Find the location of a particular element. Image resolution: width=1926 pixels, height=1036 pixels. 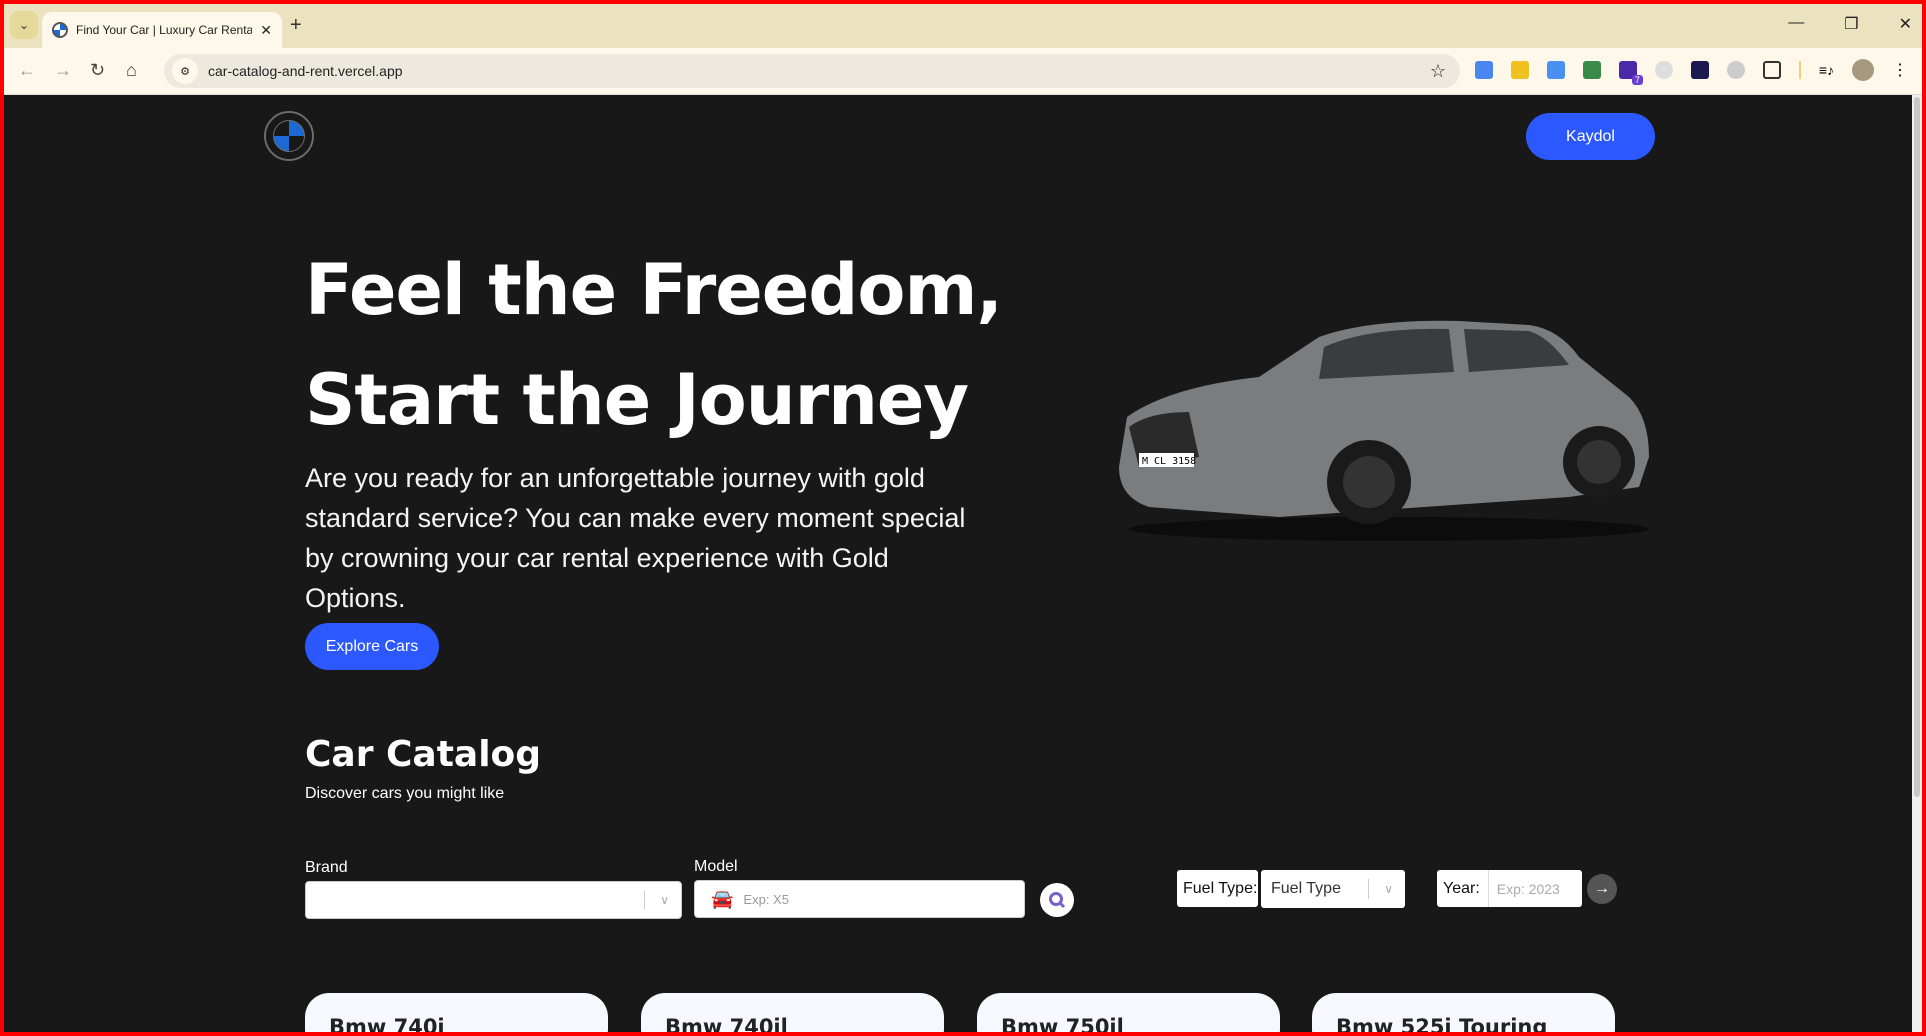

bmw-favicon-icon is located at coordinates (60, 30).